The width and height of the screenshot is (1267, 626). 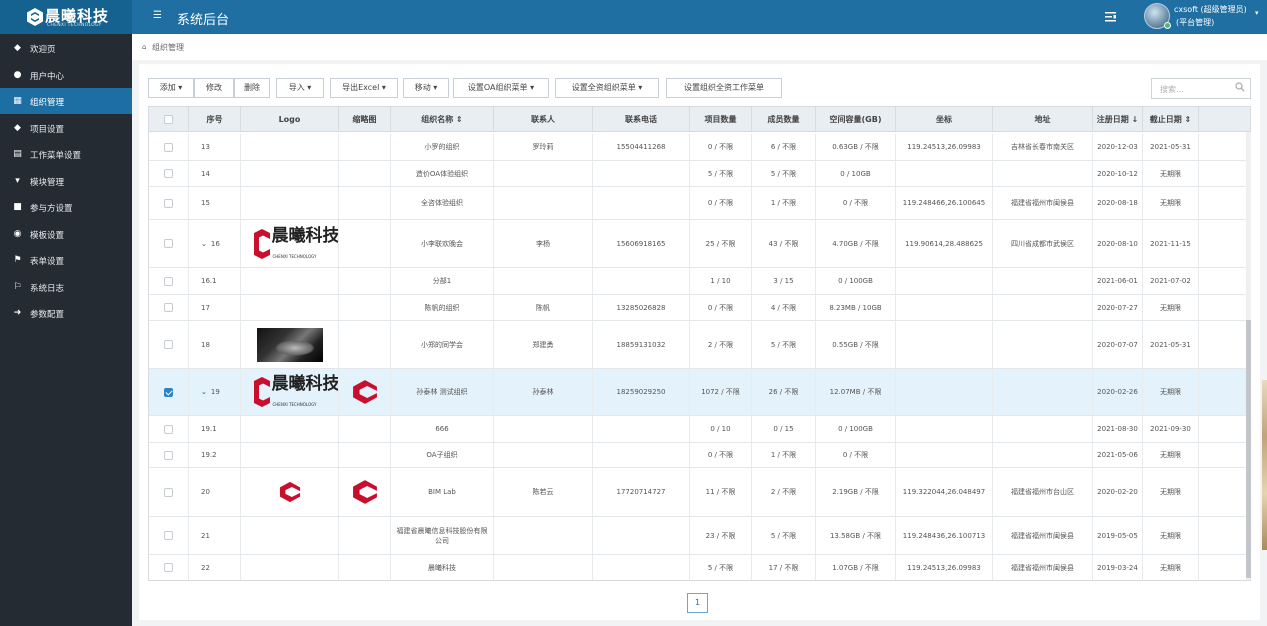 I want to click on menu-toggle-icon: ☰, so click(x=158, y=16).